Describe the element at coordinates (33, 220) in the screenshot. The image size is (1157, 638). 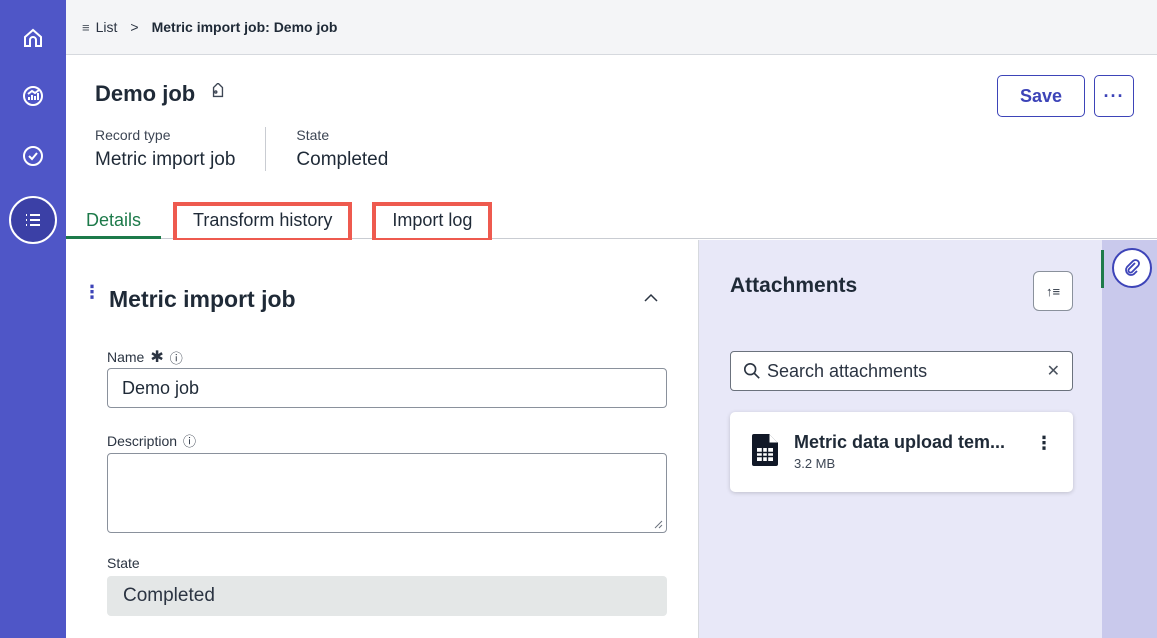
I see `list-icon` at that location.